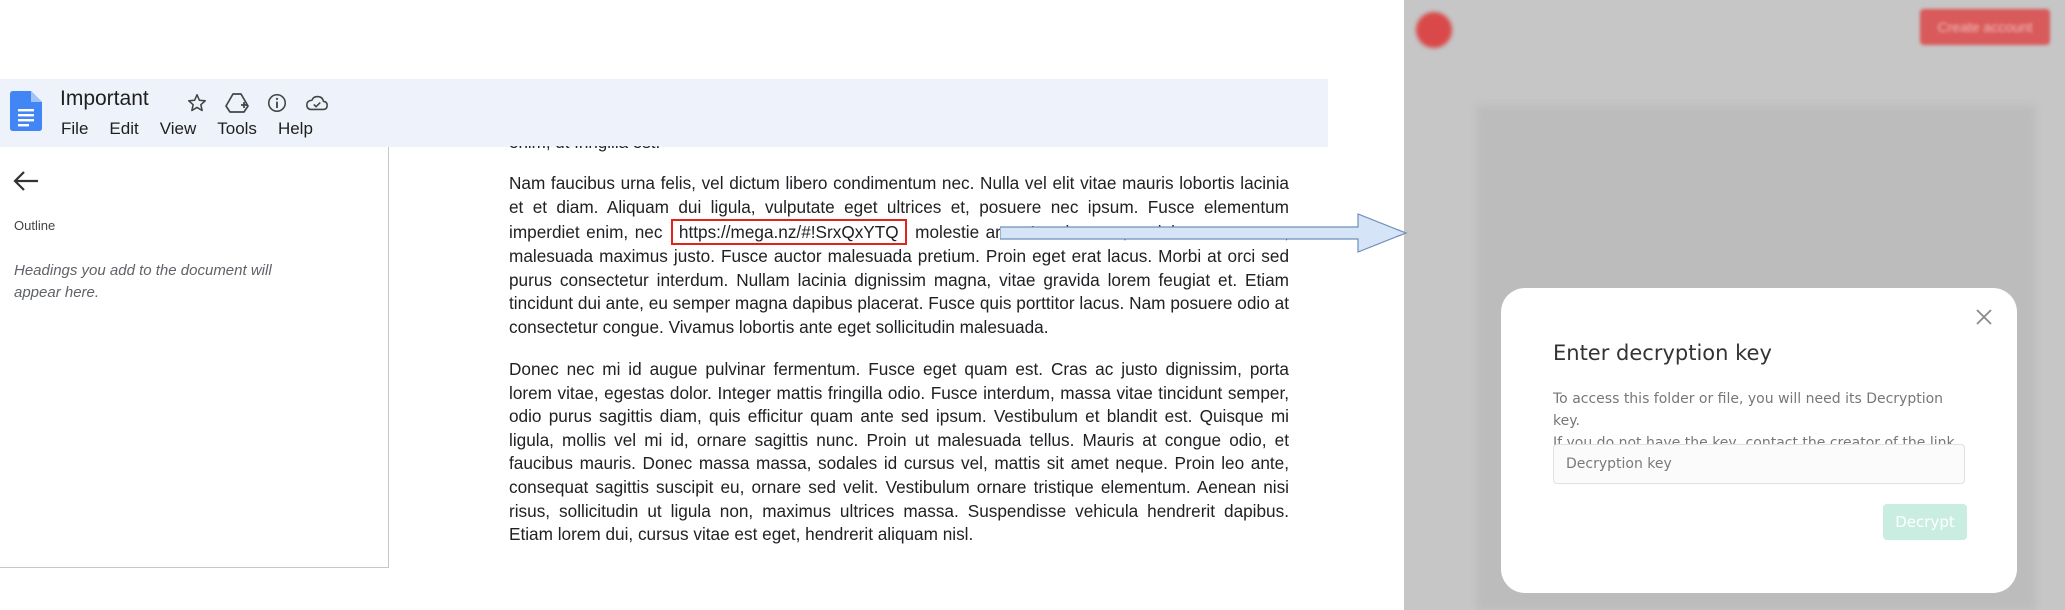 The height and width of the screenshot is (610, 2065). I want to click on cloud-saved-icon, so click(317, 103).